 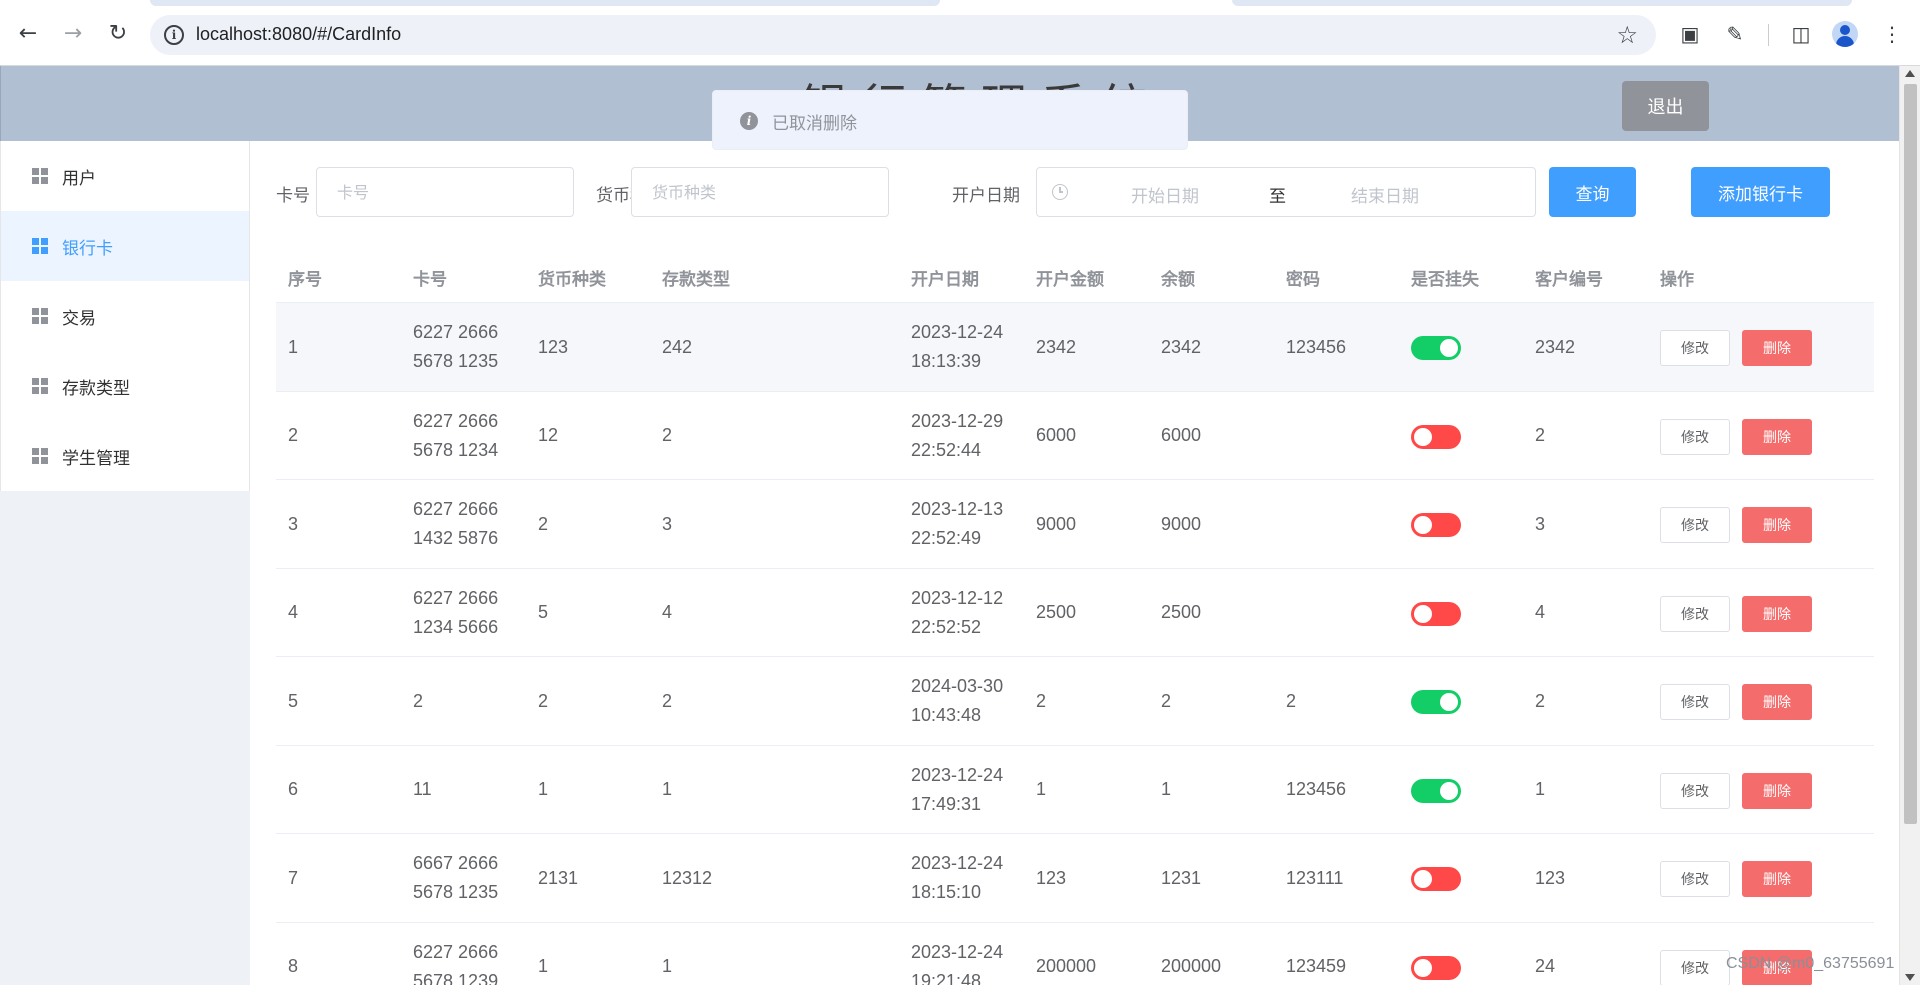 What do you see at coordinates (1315, 877) in the screenshot?
I see `cell-password: 123111` at bounding box center [1315, 877].